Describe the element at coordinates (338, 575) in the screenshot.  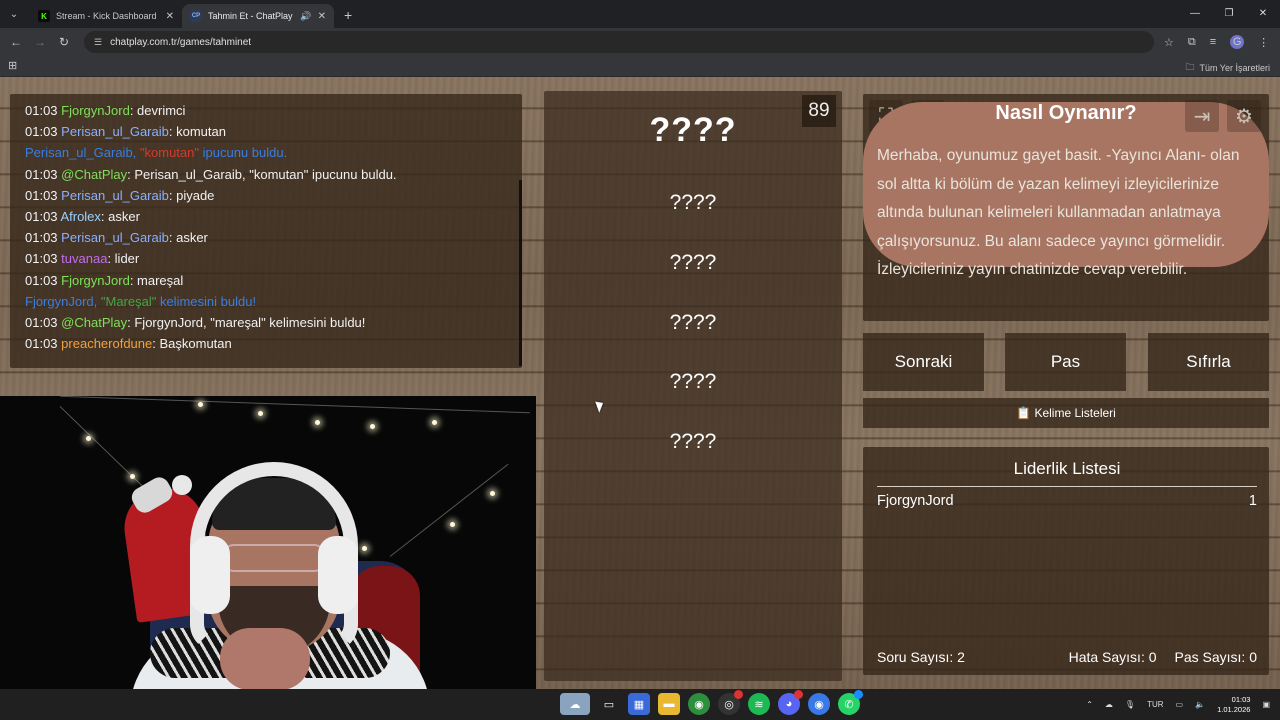
I see `headset-earcup` at that location.